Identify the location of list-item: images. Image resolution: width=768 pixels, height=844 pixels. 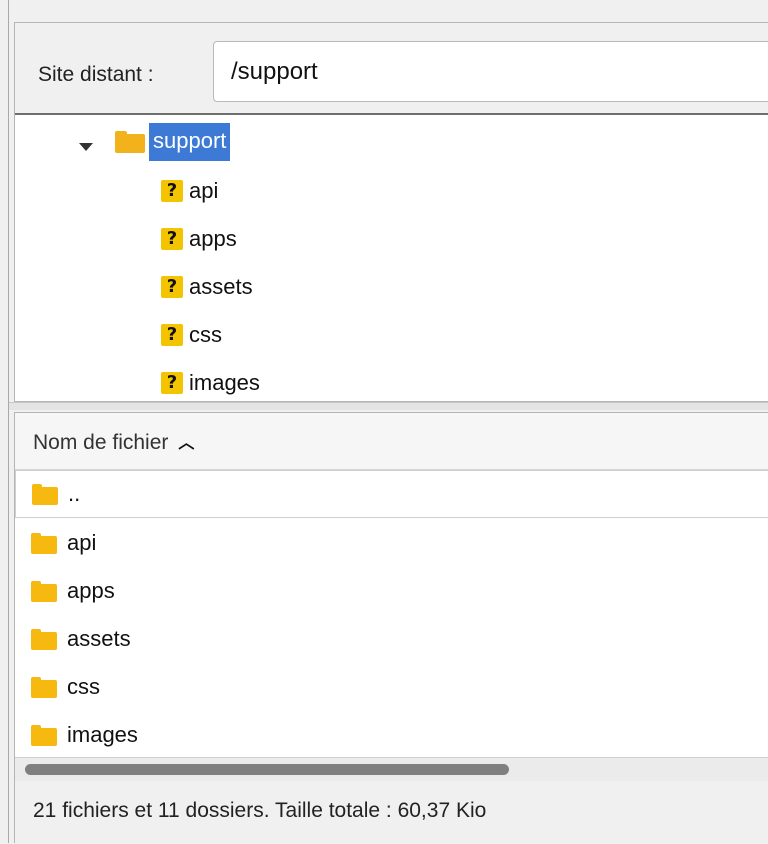
(391, 735).